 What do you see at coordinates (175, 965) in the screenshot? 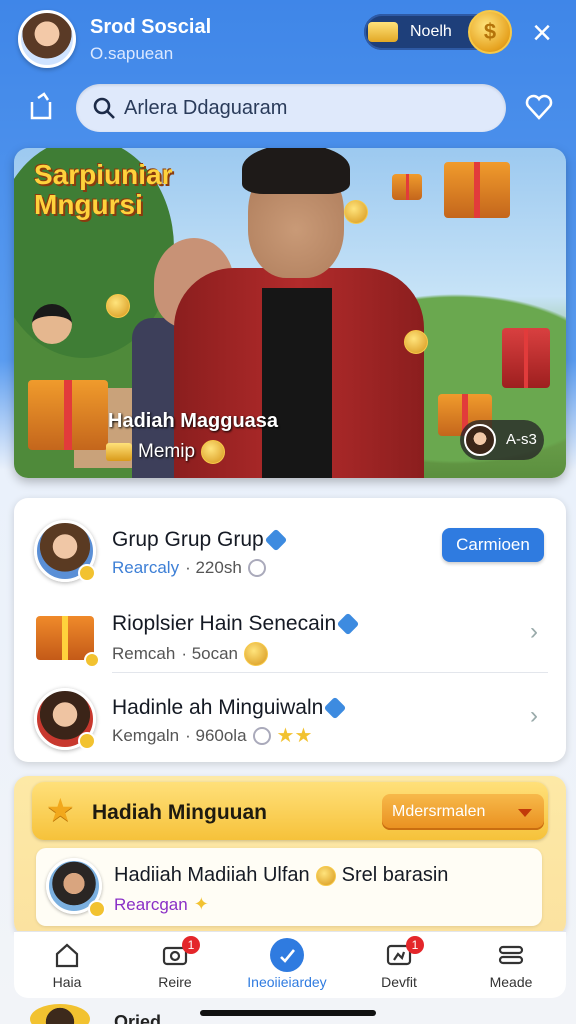
I see `nav-item-camera: 1 Reire` at bounding box center [175, 965].